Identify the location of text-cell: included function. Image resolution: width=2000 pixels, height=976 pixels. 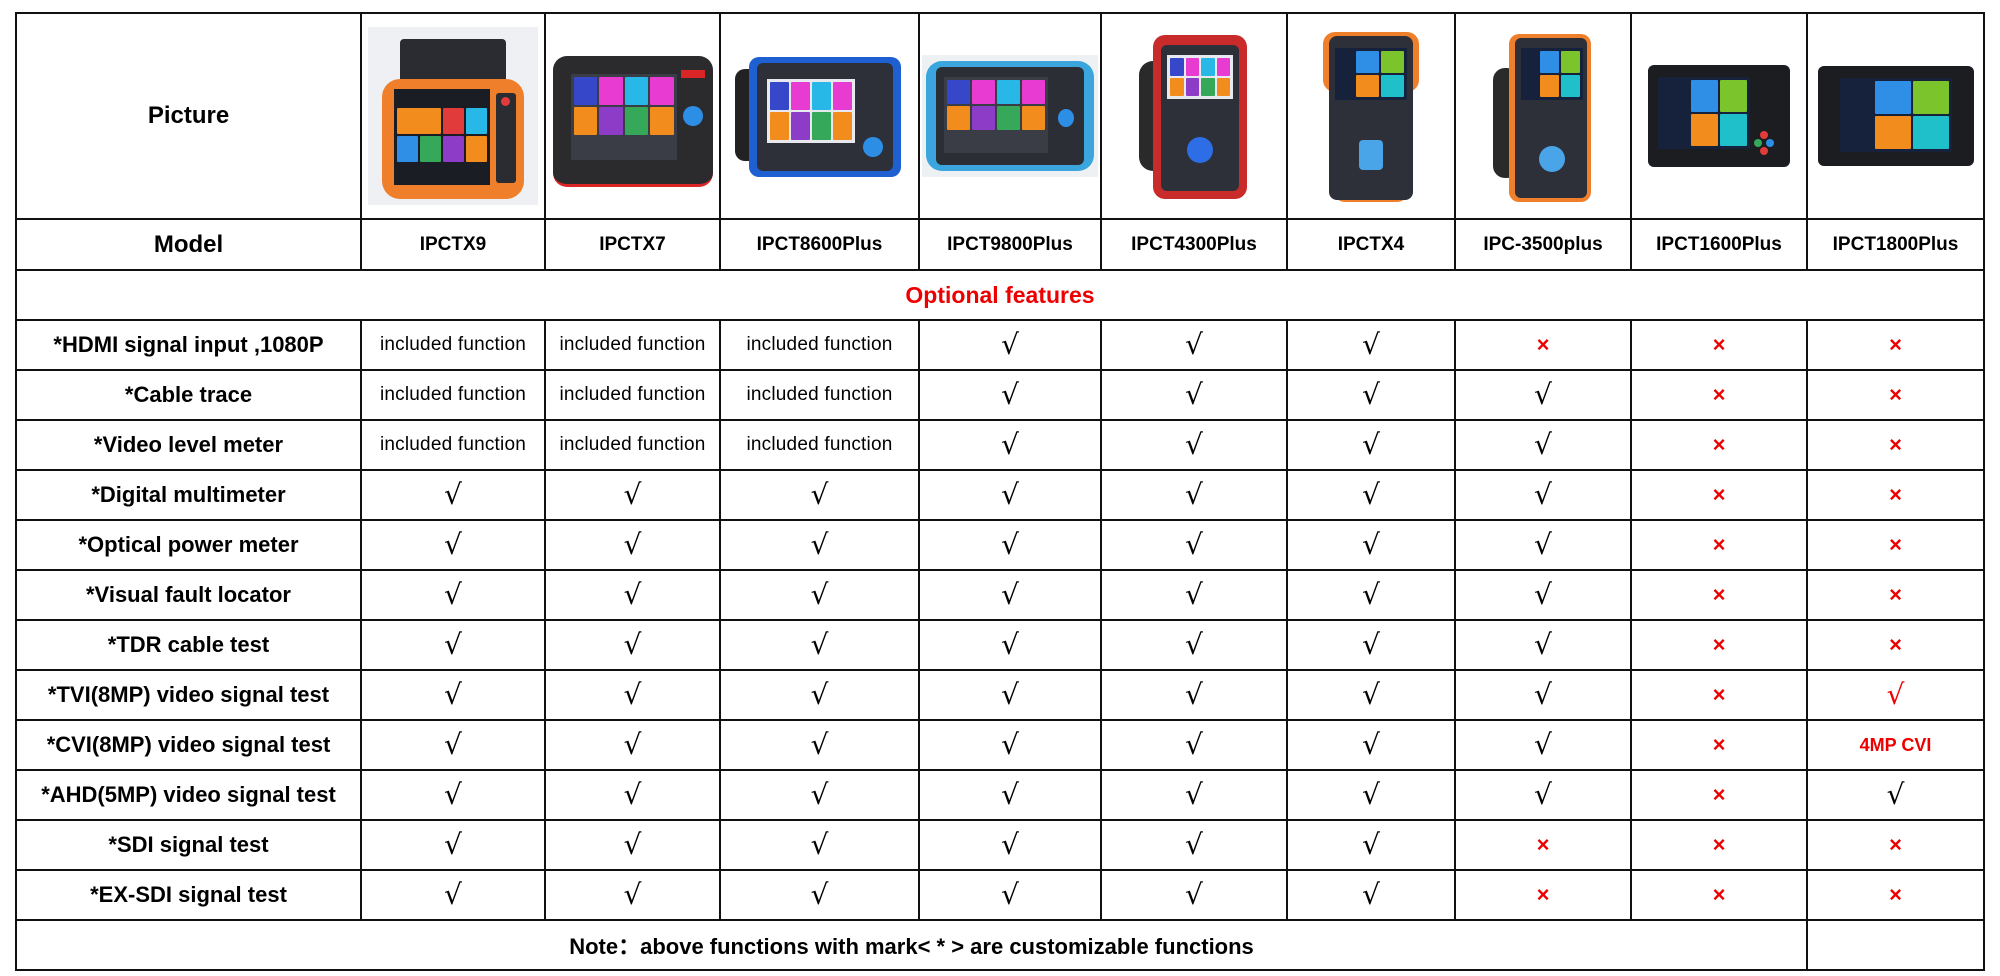
(632, 445).